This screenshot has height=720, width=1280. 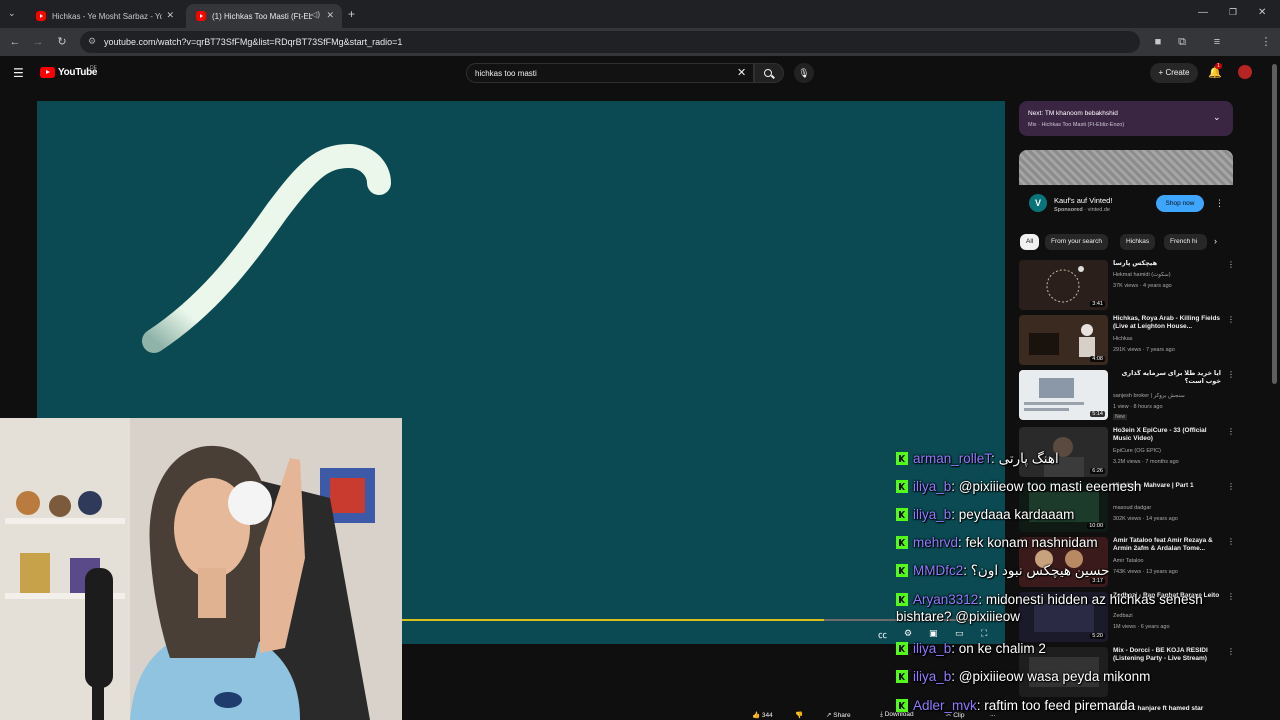 What do you see at coordinates (882, 634) in the screenshot?
I see `captions-icon: ㏄` at bounding box center [882, 634].